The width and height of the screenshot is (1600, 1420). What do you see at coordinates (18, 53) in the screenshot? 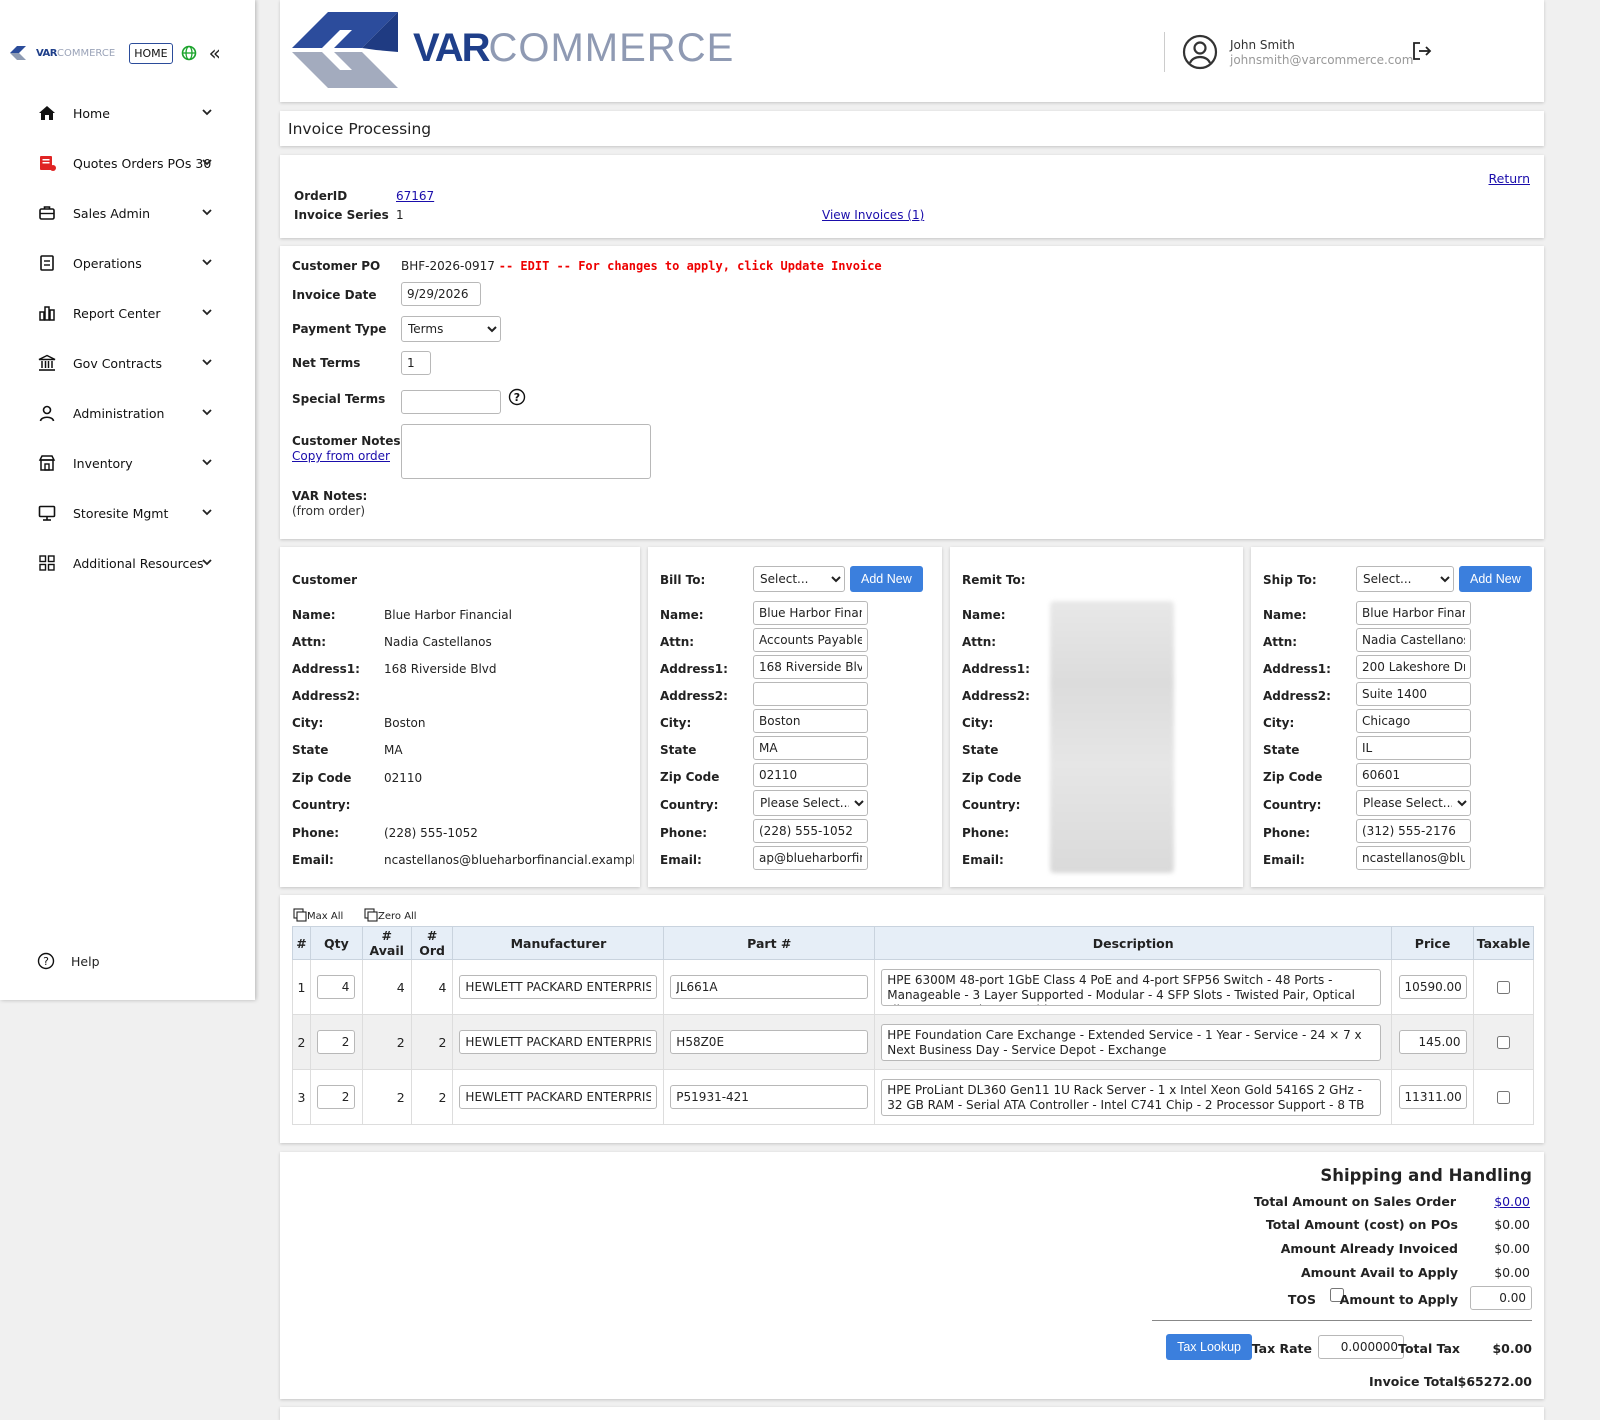
I see `logo-mark-icon` at bounding box center [18, 53].